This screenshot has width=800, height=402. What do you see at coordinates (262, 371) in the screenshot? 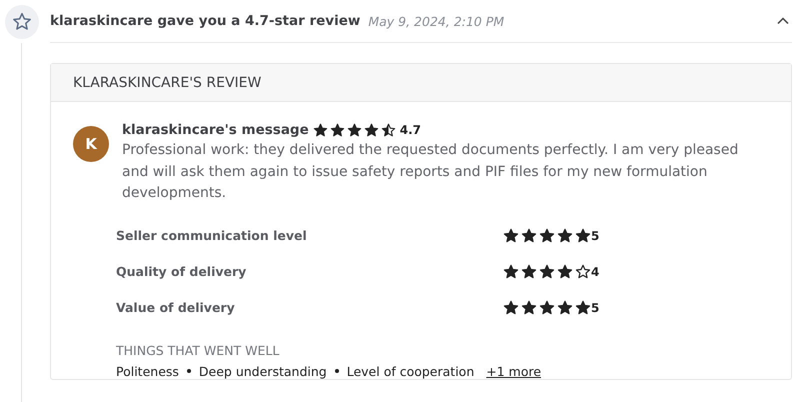
I see `highlight-tag: Deep understanding` at bounding box center [262, 371].